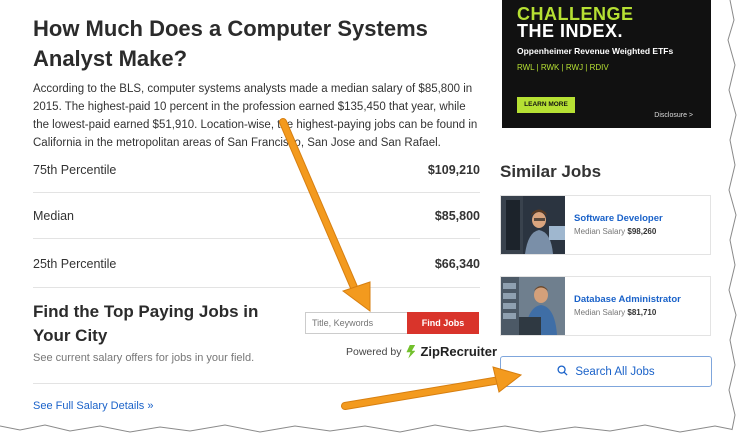  Describe the element at coordinates (411, 351) in the screenshot. I see `ziprecruiter-logo-icon` at that location.